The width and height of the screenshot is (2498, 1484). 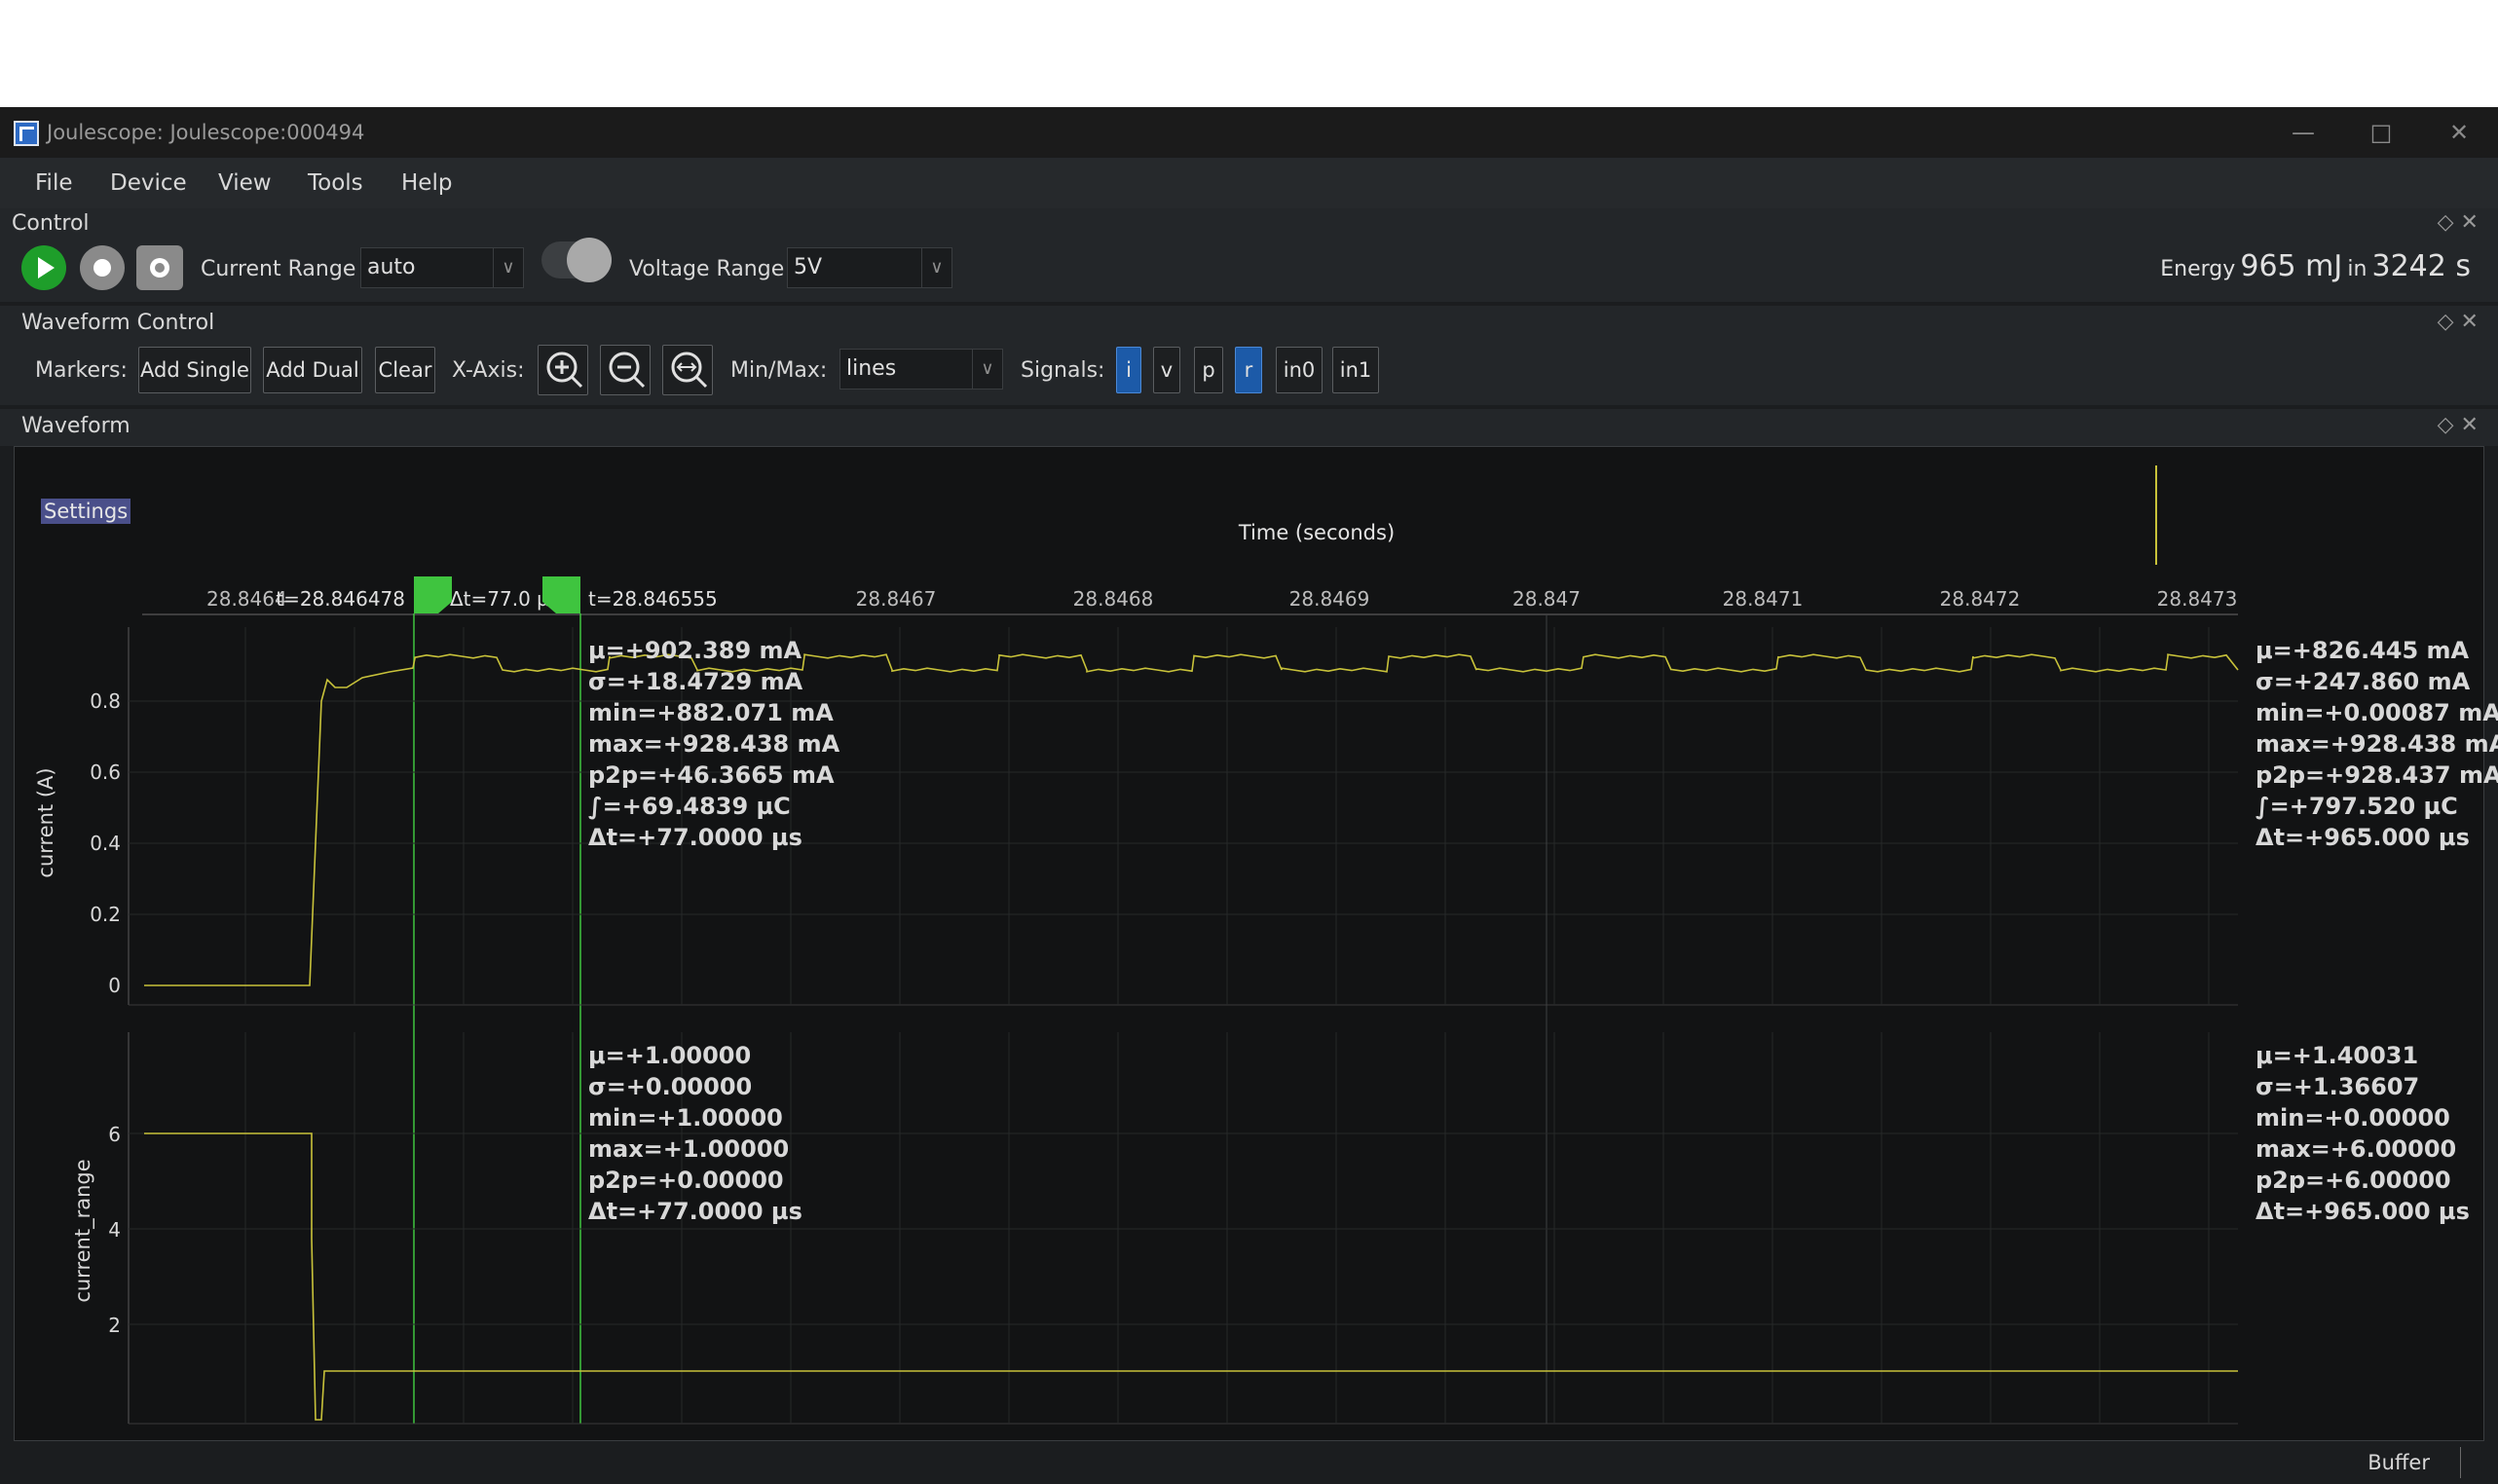 I want to click on range-view-stat: σ=+1.36607, so click(x=2337, y=1086).